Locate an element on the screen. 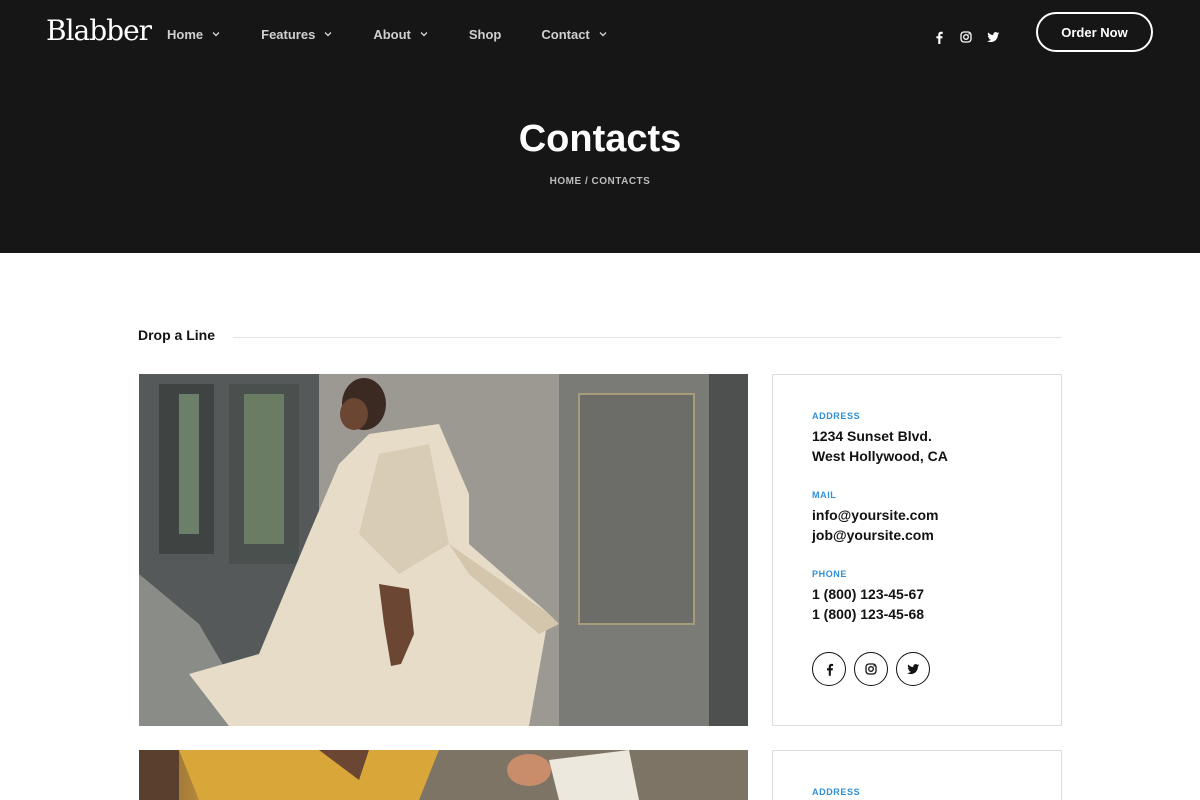 This screenshot has width=1200, height=800. nav-item-features: Features is located at coordinates (297, 34).